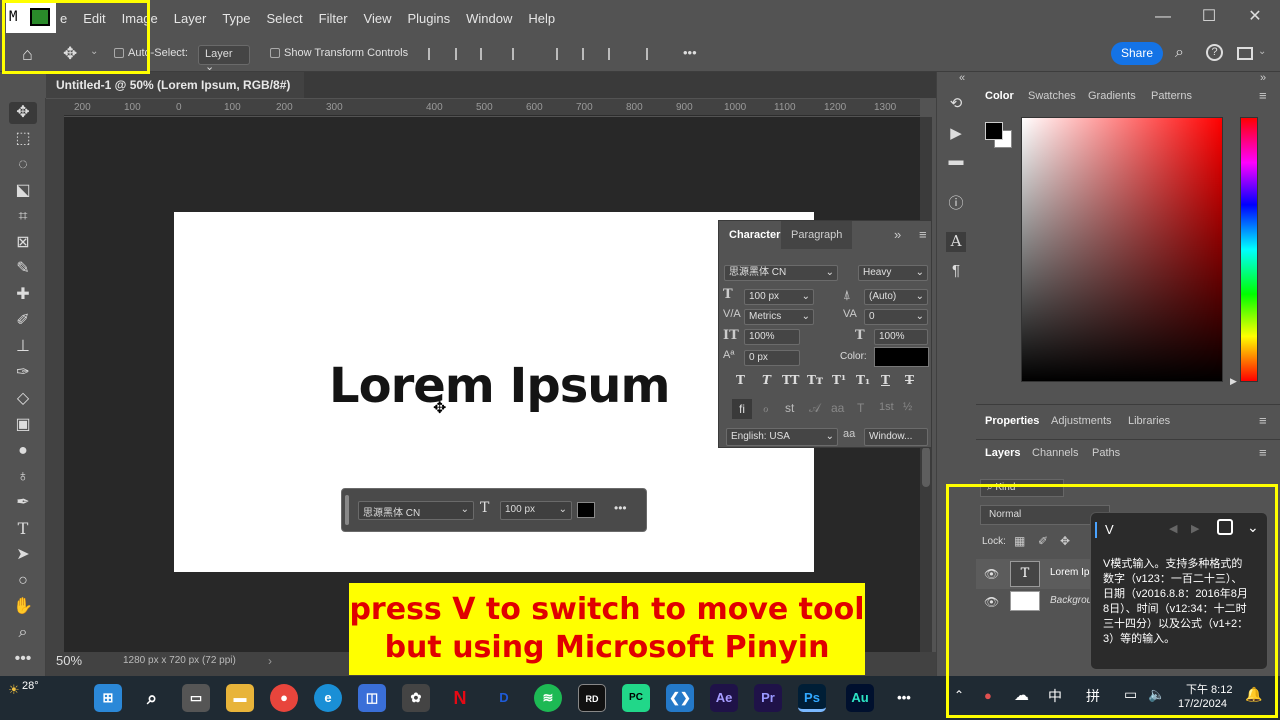  What do you see at coordinates (1163, 17) in the screenshot?
I see `minimize-button: —` at bounding box center [1163, 17].